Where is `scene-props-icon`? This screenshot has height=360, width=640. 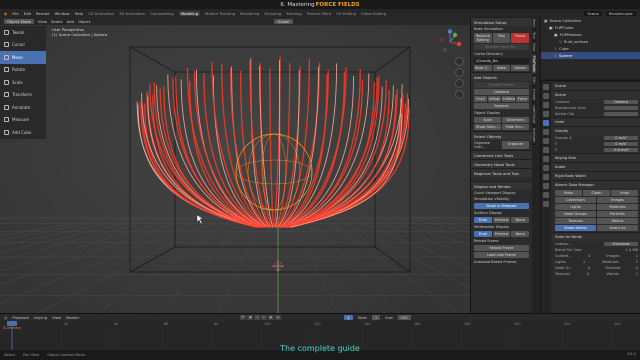 scene-props-icon is located at coordinates (546, 123).